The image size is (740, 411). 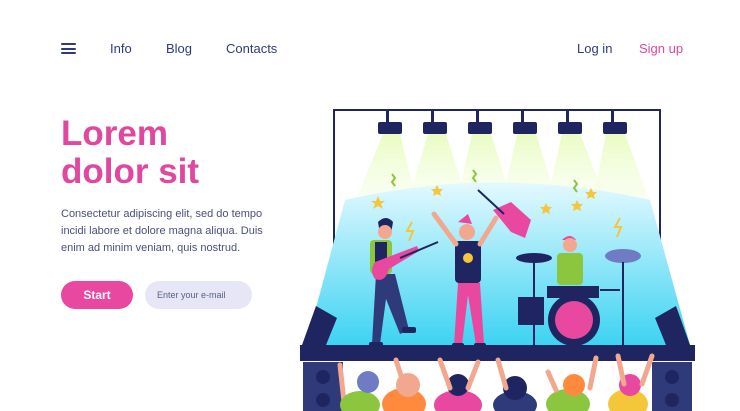 I want to click on signup-link: Sign up, so click(x=661, y=48).